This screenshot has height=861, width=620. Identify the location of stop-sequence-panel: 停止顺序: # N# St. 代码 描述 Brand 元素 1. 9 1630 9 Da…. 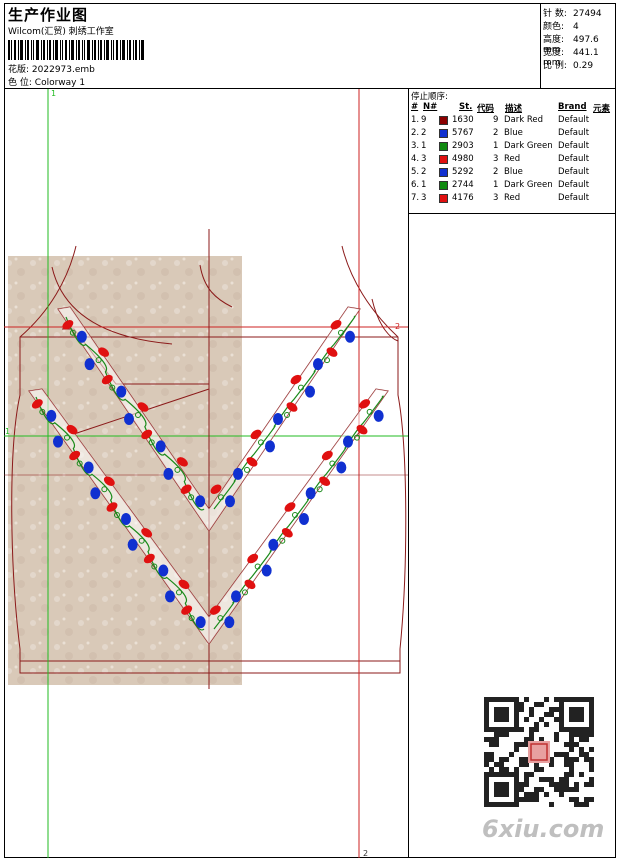
(512, 151).